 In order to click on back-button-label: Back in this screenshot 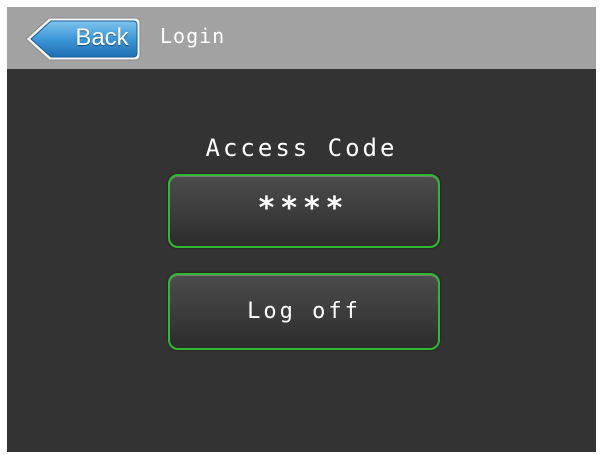, I will do `click(102, 37)`.